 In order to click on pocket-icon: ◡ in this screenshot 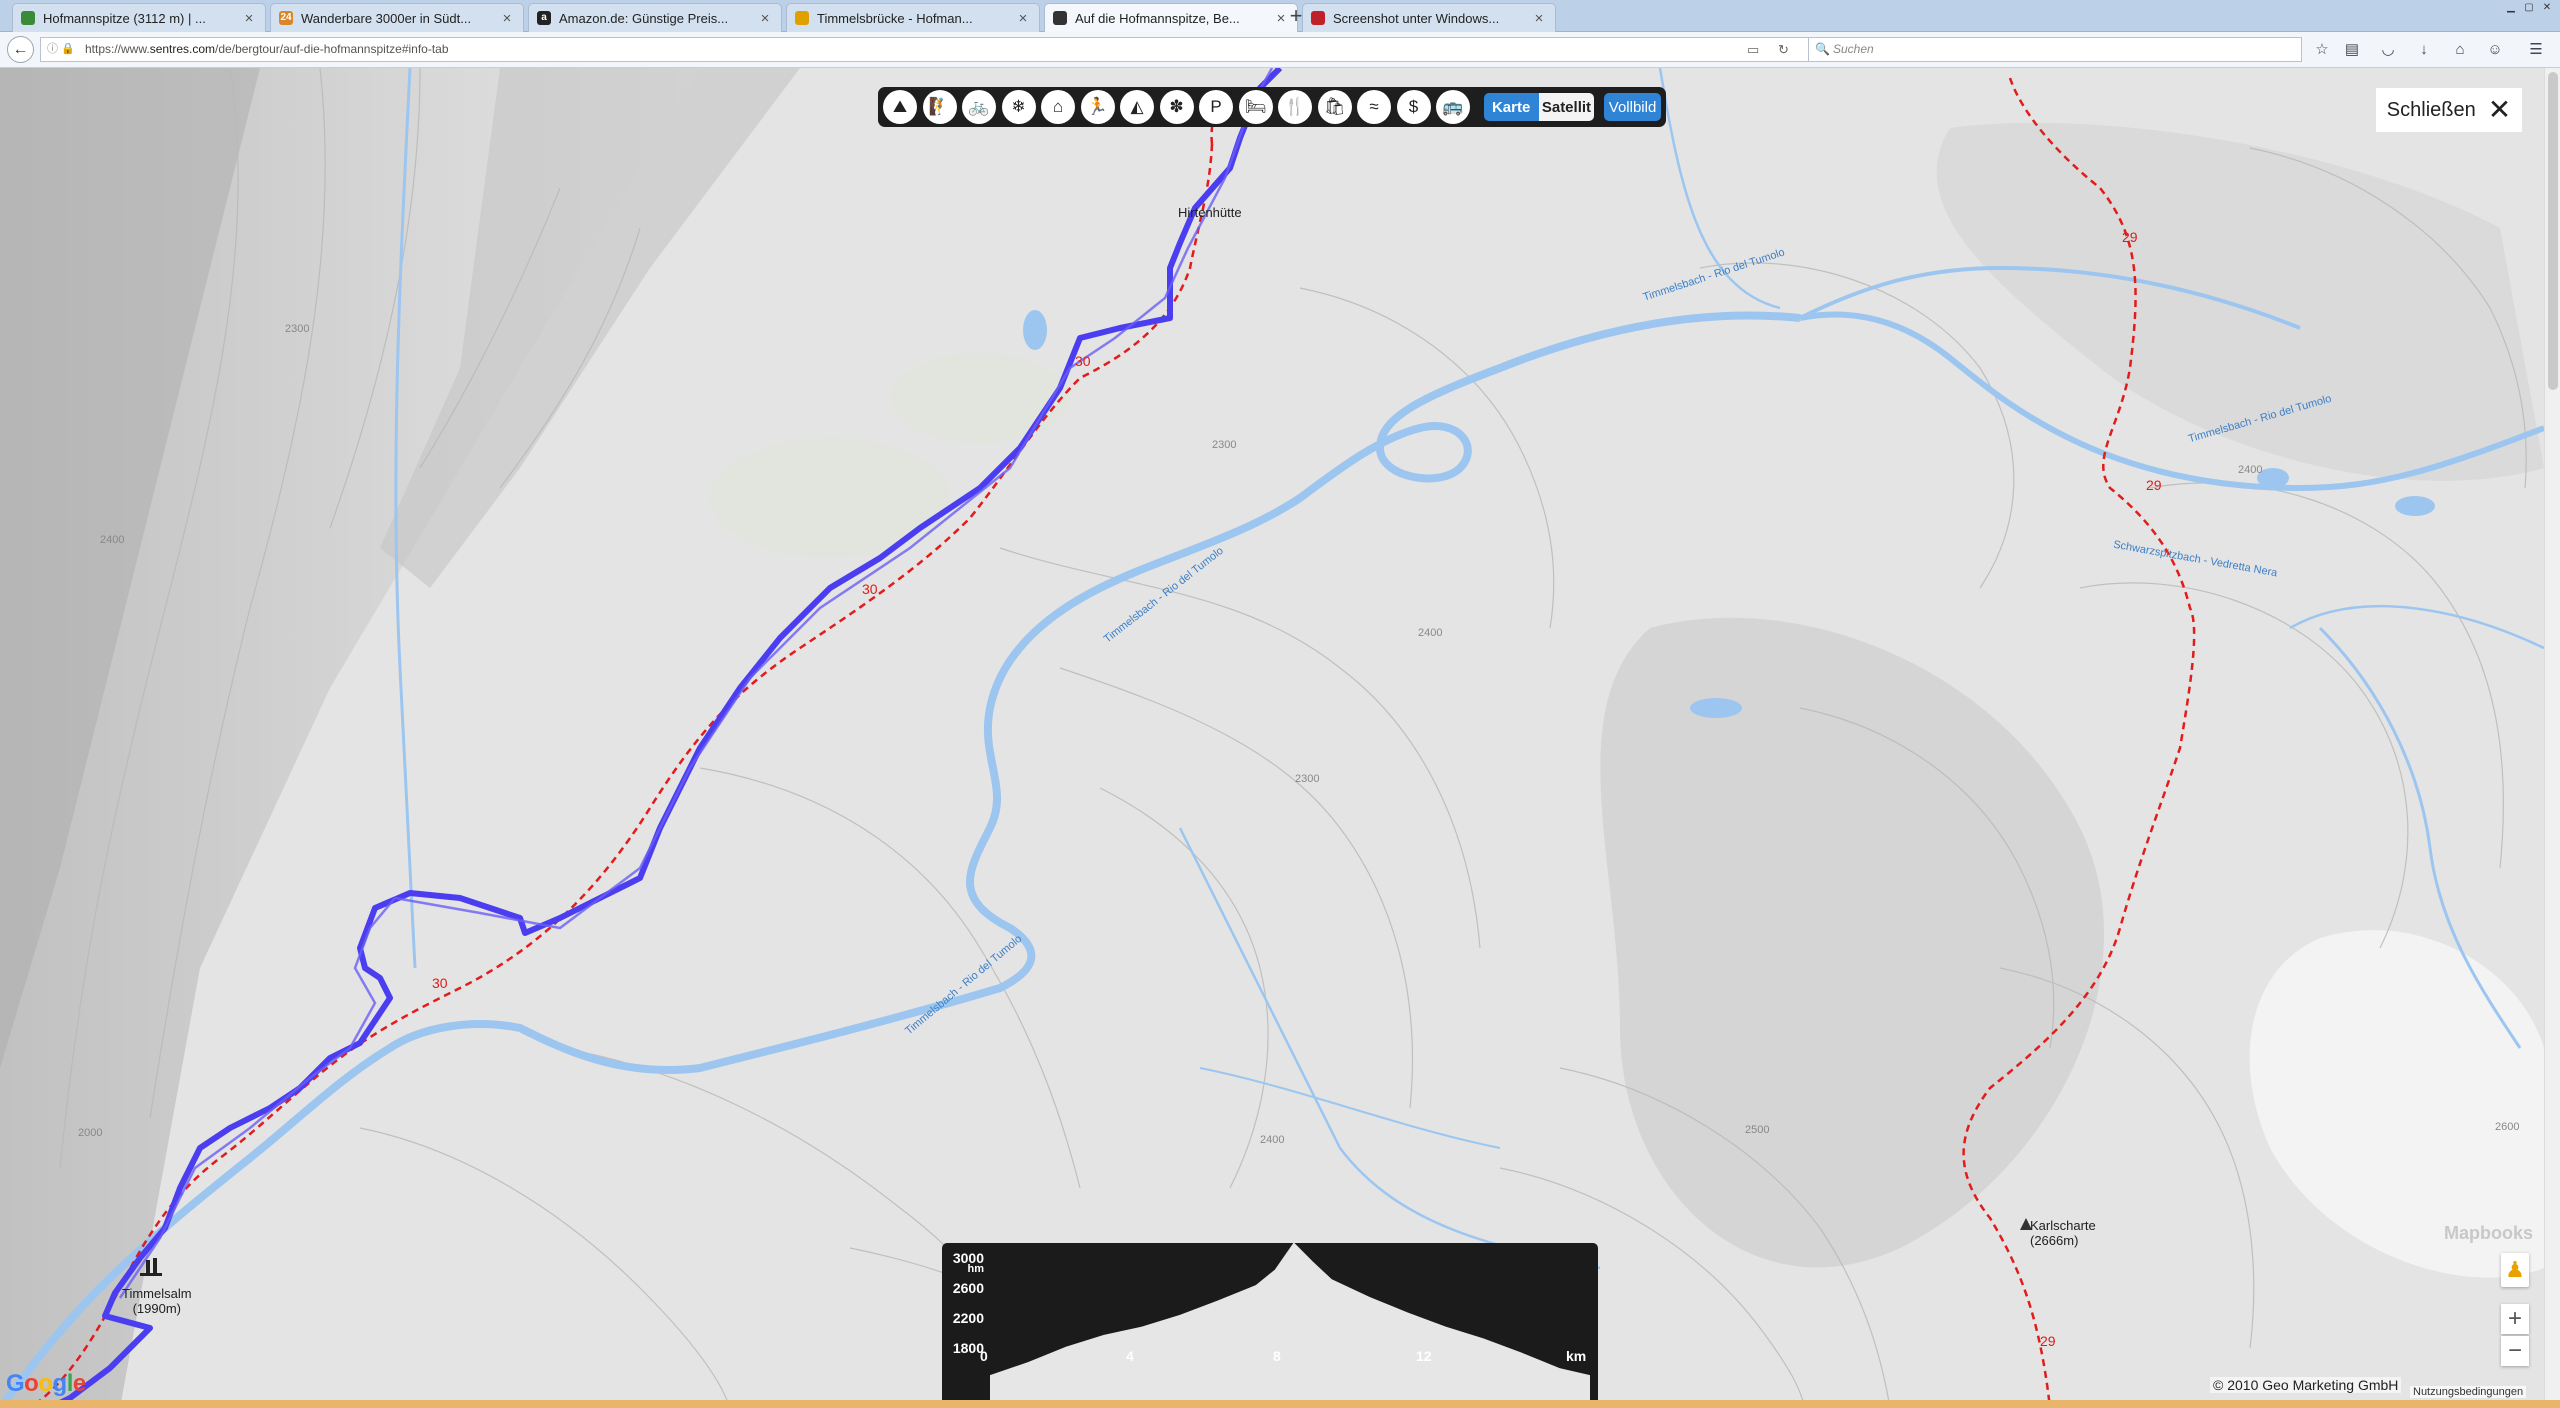, I will do `click(2388, 50)`.